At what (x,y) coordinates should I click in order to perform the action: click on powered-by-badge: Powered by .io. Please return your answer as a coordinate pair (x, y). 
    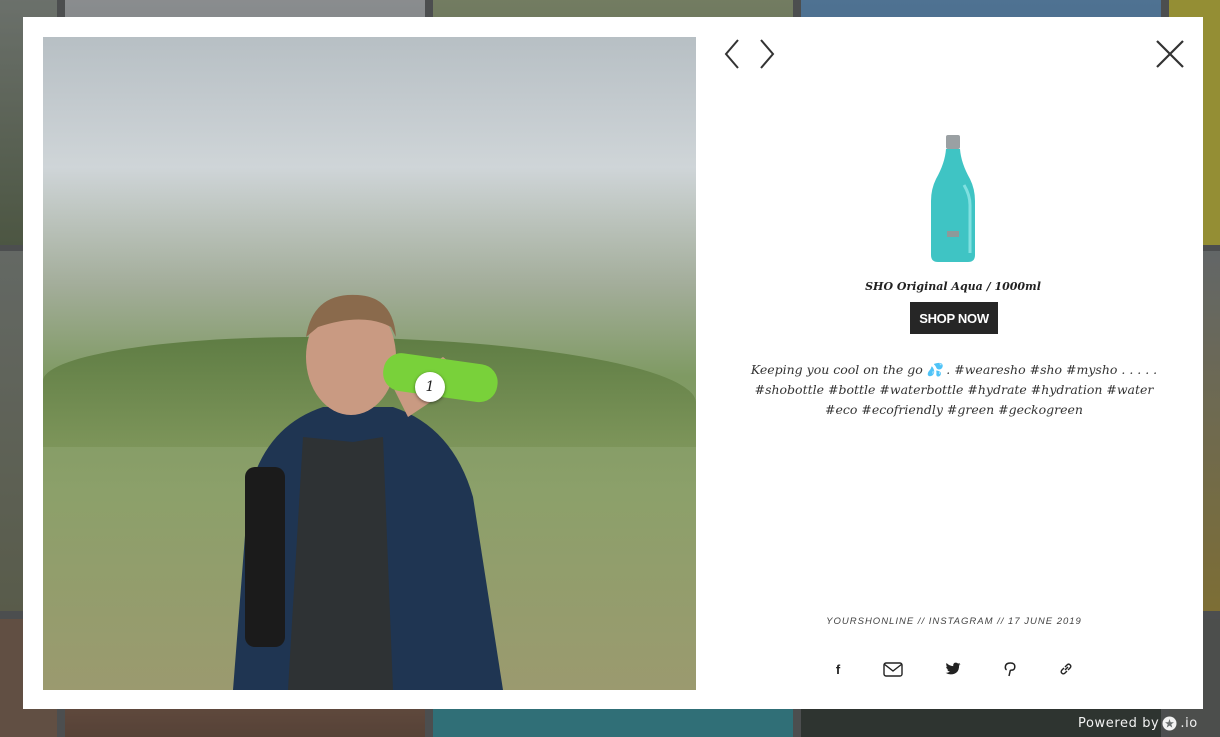
    Looking at the image, I should click on (1138, 723).